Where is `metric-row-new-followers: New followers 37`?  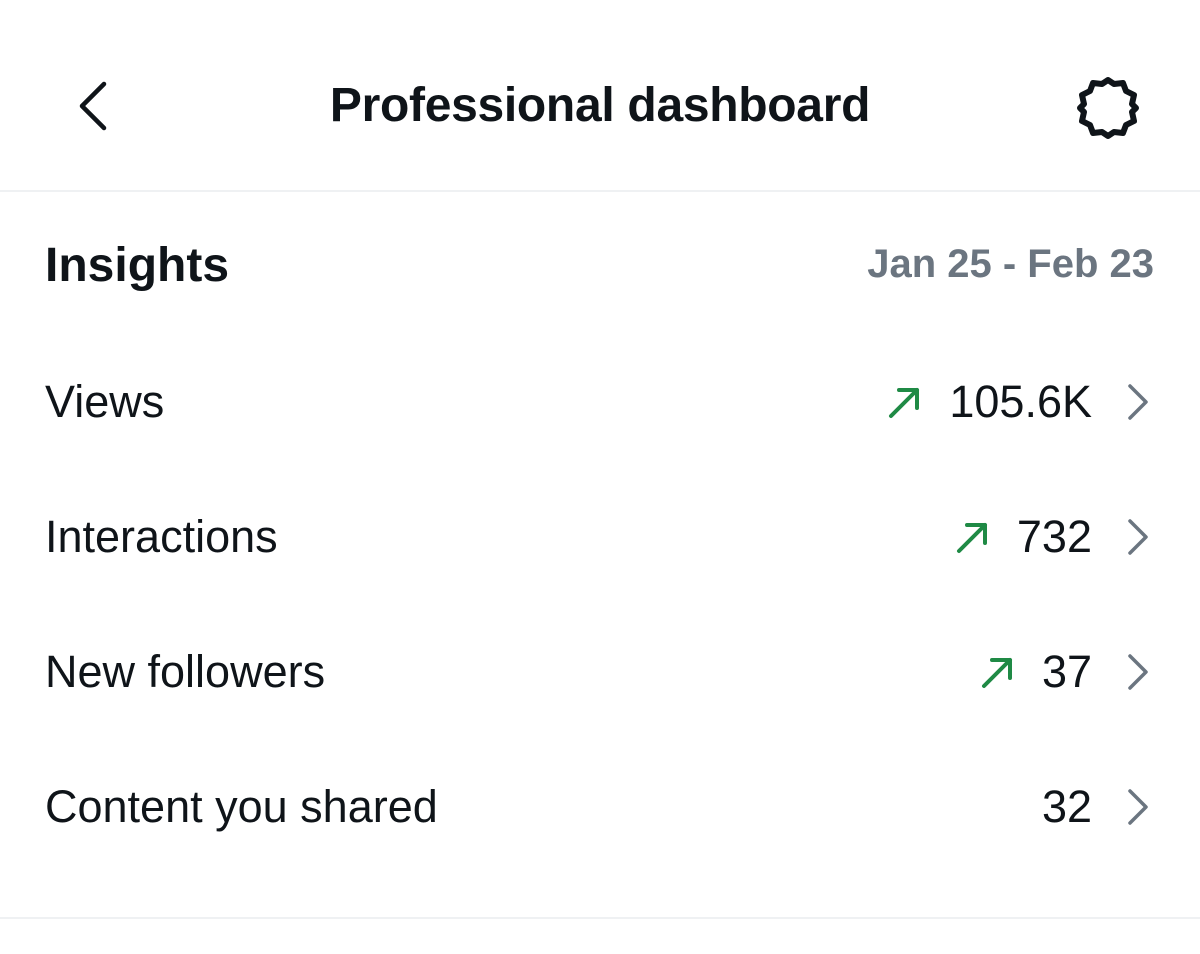 metric-row-new-followers: New followers 37 is located at coordinates (600, 673).